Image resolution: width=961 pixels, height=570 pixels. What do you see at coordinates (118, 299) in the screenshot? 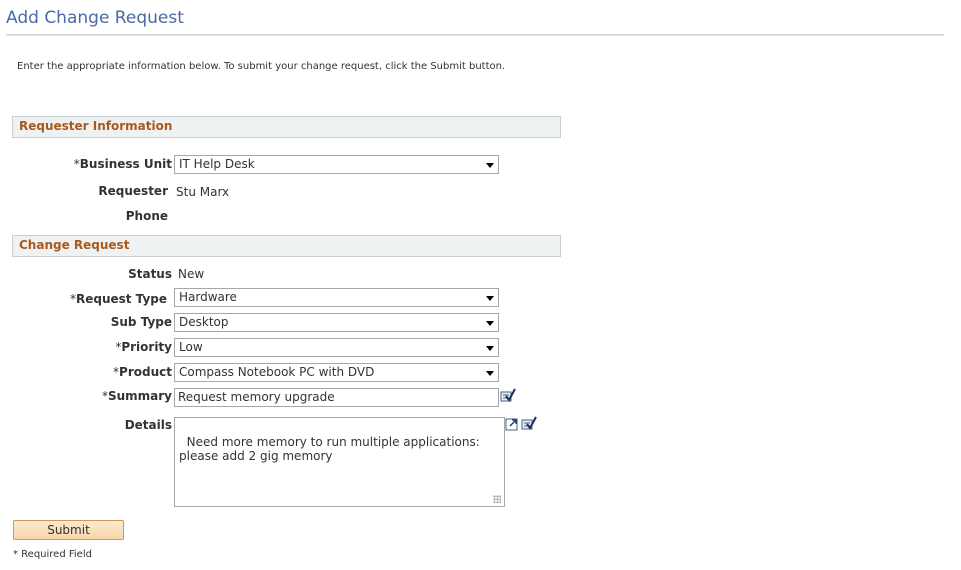
I see `request-type-label: *Request Type` at bounding box center [118, 299].